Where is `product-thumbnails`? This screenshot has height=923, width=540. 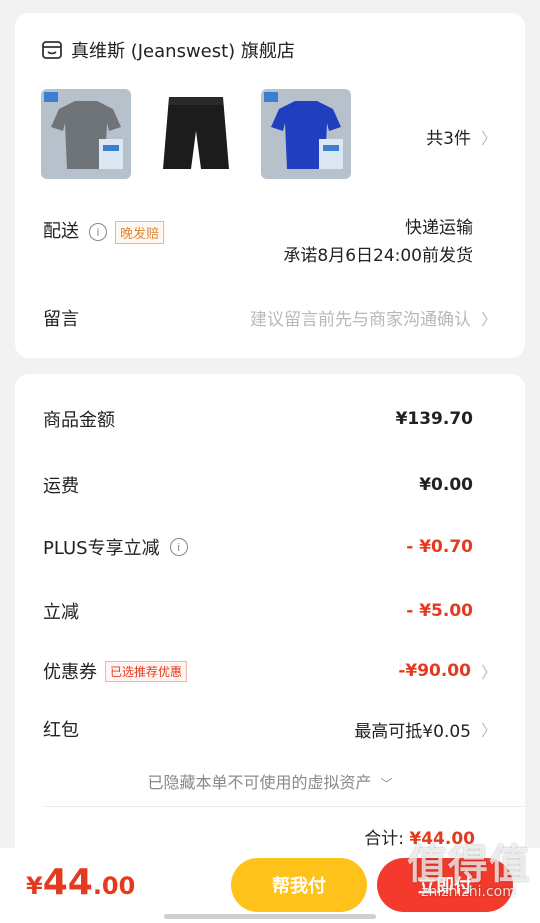
product-thumbnails is located at coordinates (196, 134).